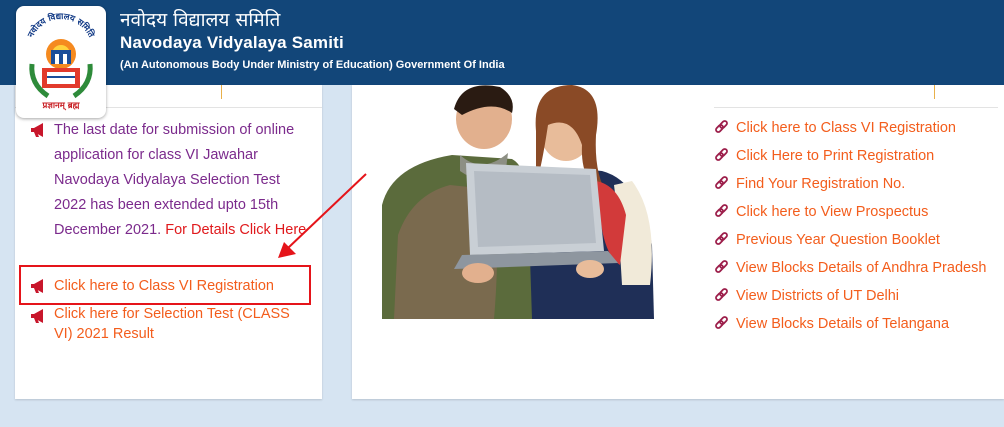 This screenshot has height=427, width=1004. I want to click on highlight-box, so click(165, 285).